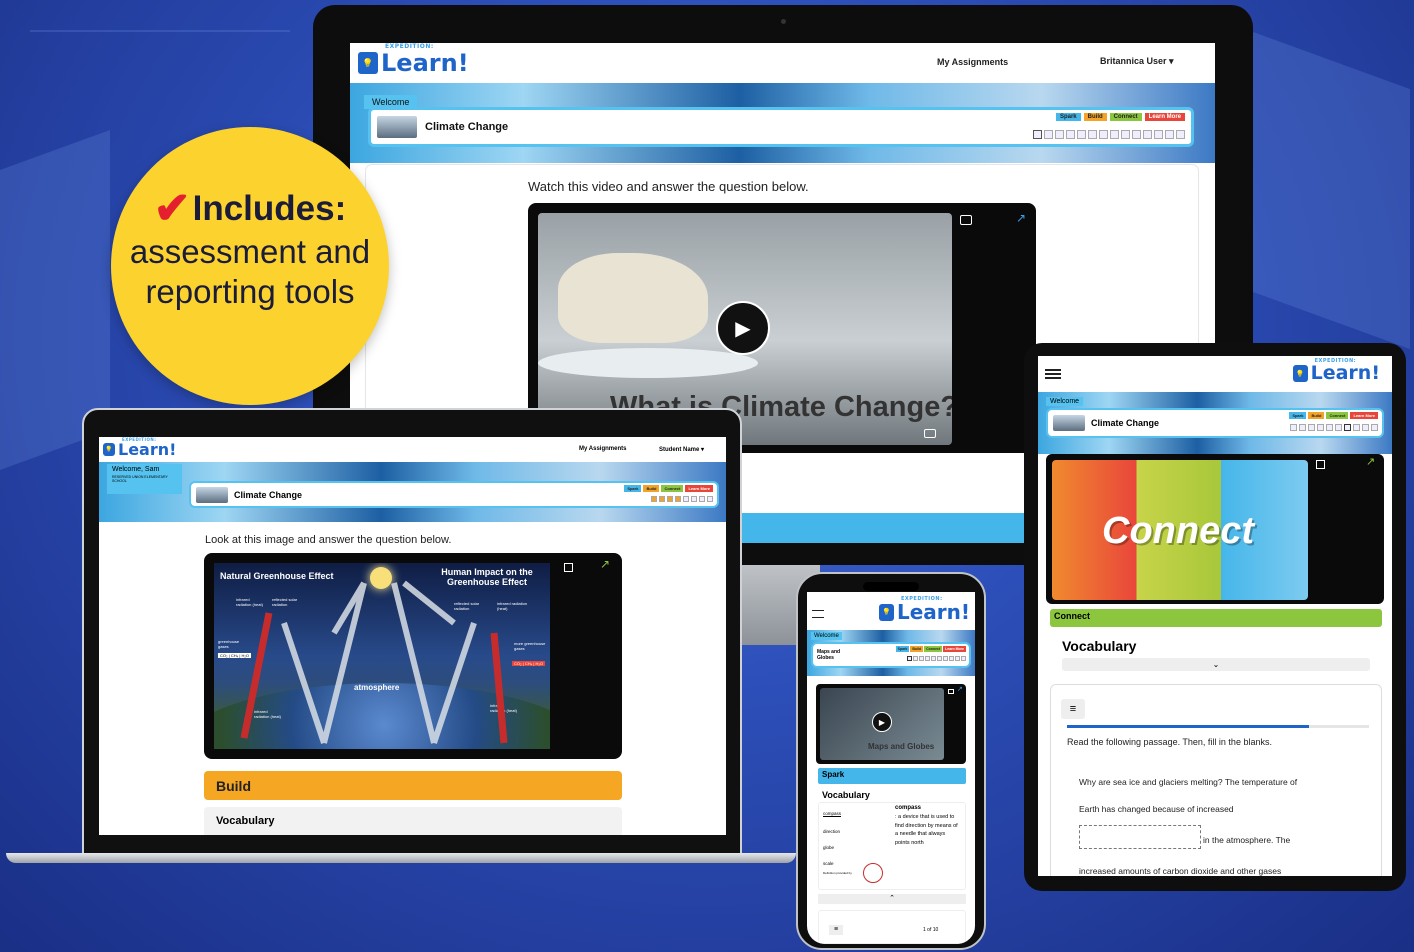 The height and width of the screenshot is (952, 1414). Describe the element at coordinates (831, 831) in the screenshot. I see `term-direction: direction` at that location.